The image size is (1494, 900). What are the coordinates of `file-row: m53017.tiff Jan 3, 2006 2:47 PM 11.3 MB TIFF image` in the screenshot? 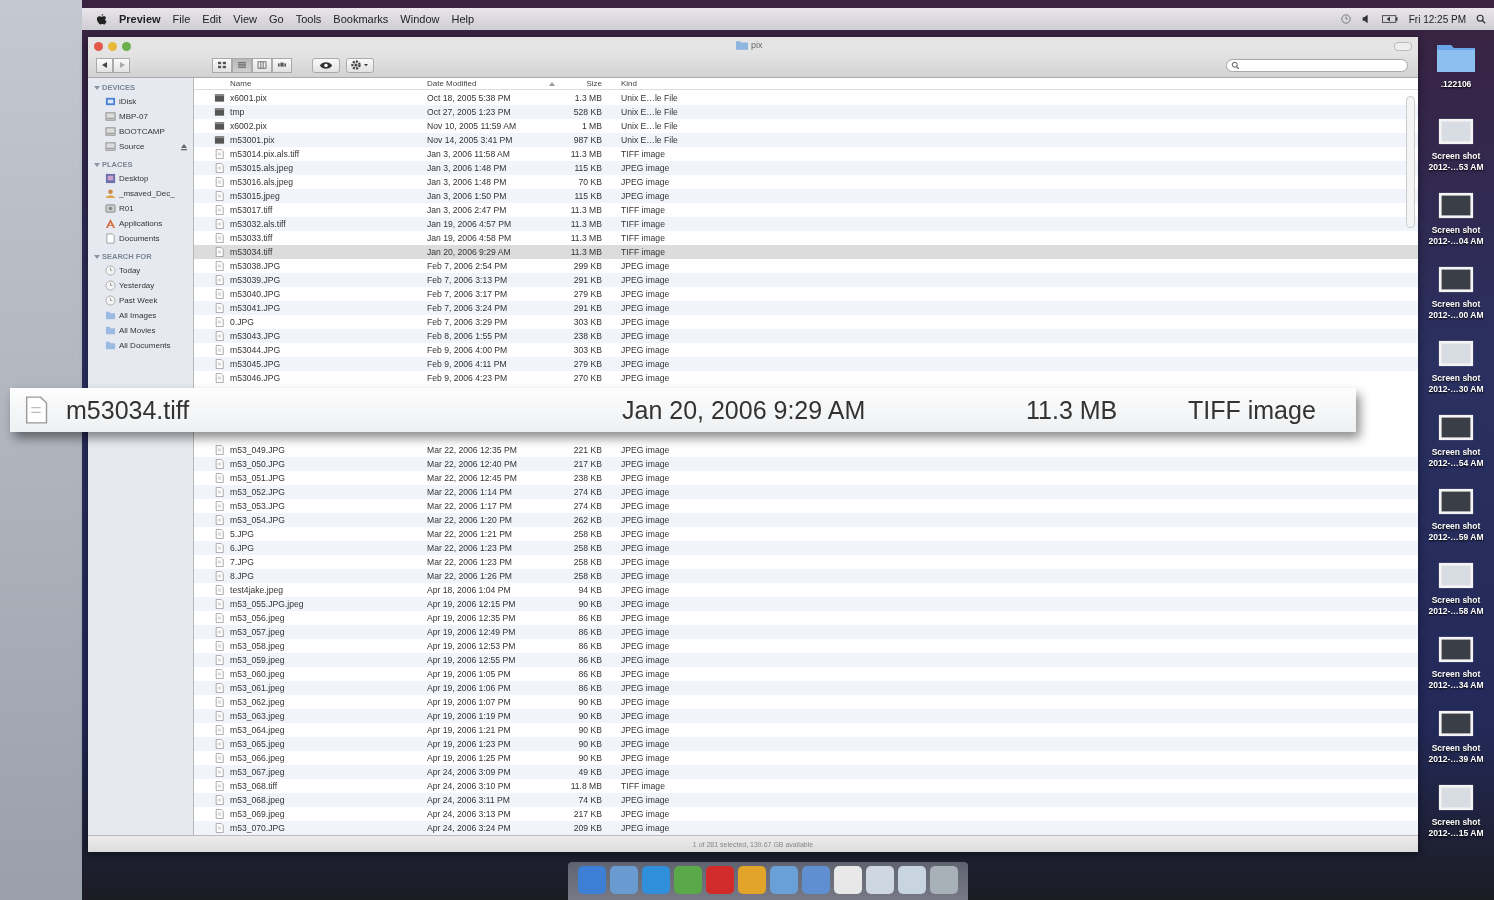 It's located at (806, 210).